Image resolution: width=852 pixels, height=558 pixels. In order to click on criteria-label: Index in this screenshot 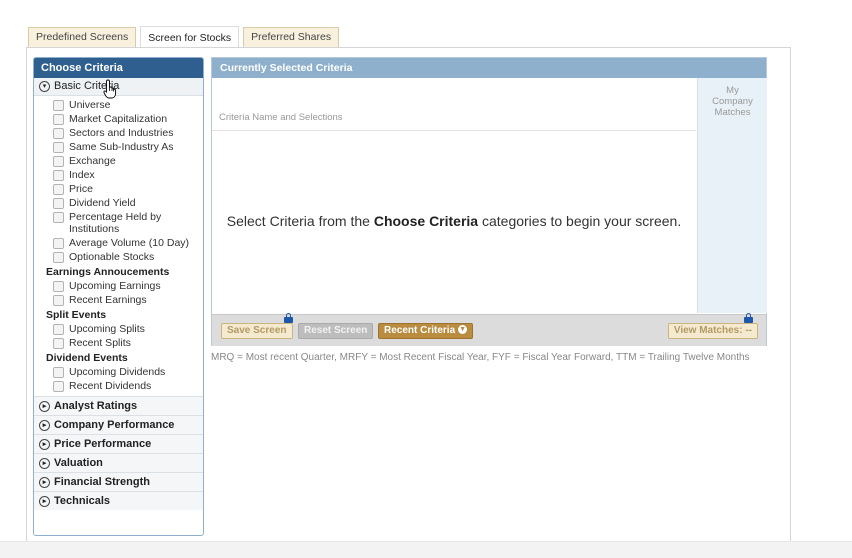, I will do `click(82, 175)`.